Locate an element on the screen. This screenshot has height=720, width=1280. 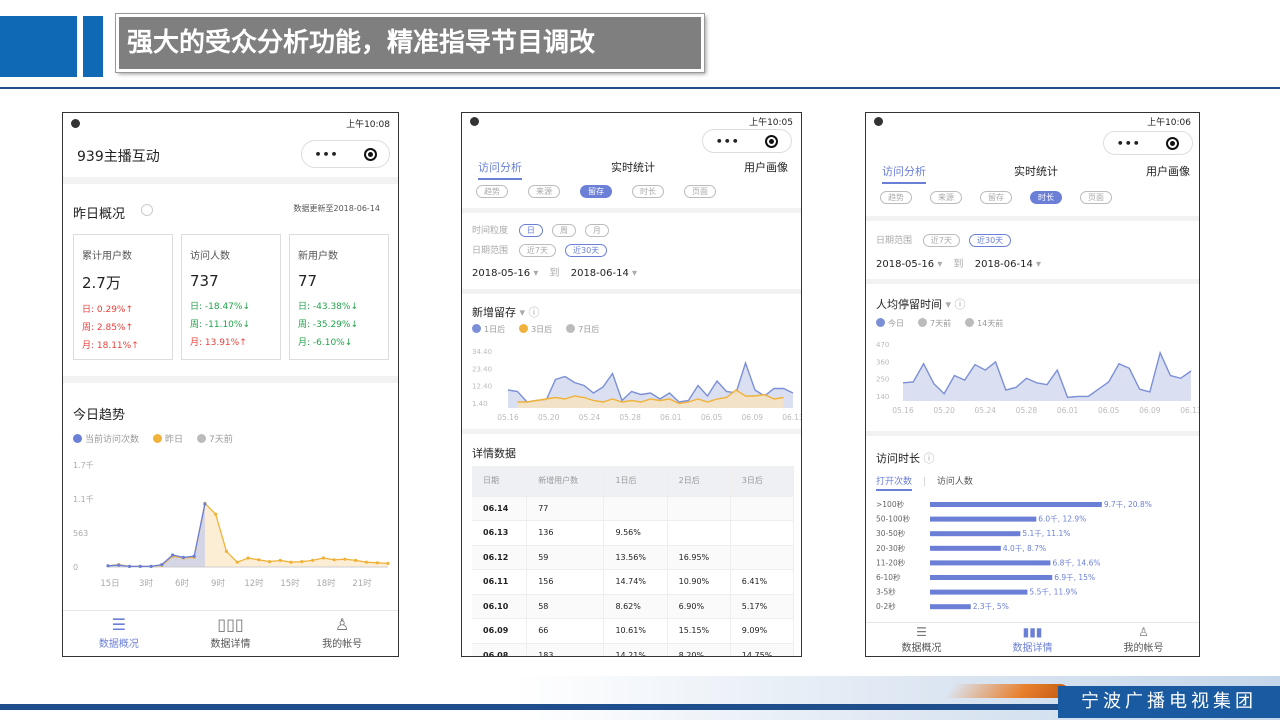
legend-item: 昨日 is located at coordinates (168, 438).